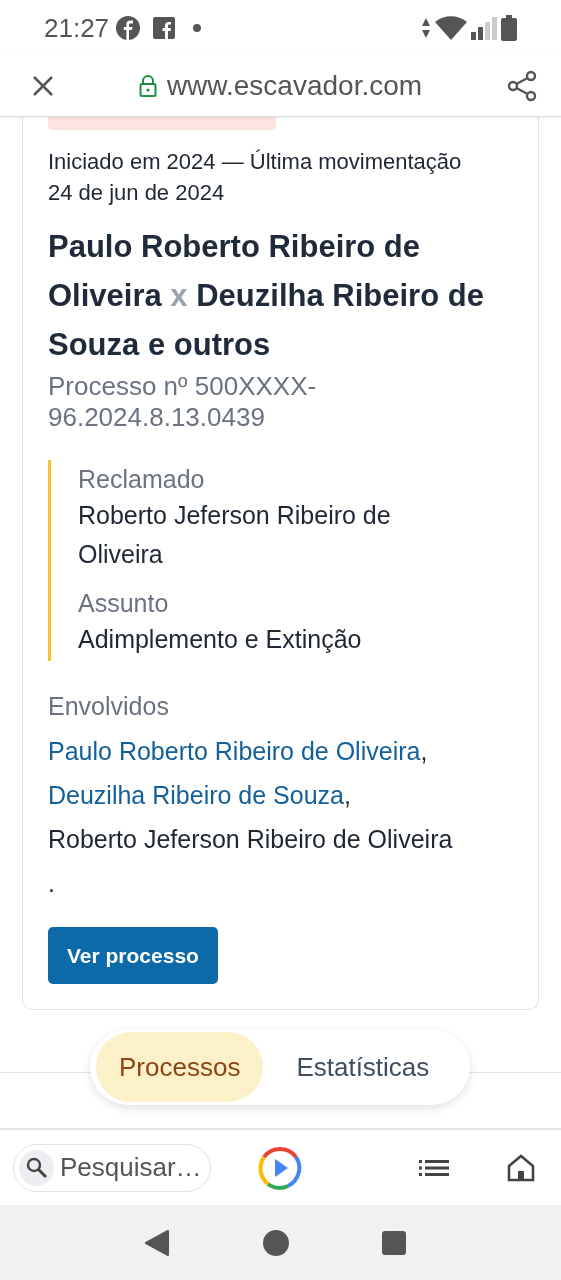 The width and height of the screenshot is (561, 1280). I want to click on url-text: www.escavador.com, so click(294, 86).